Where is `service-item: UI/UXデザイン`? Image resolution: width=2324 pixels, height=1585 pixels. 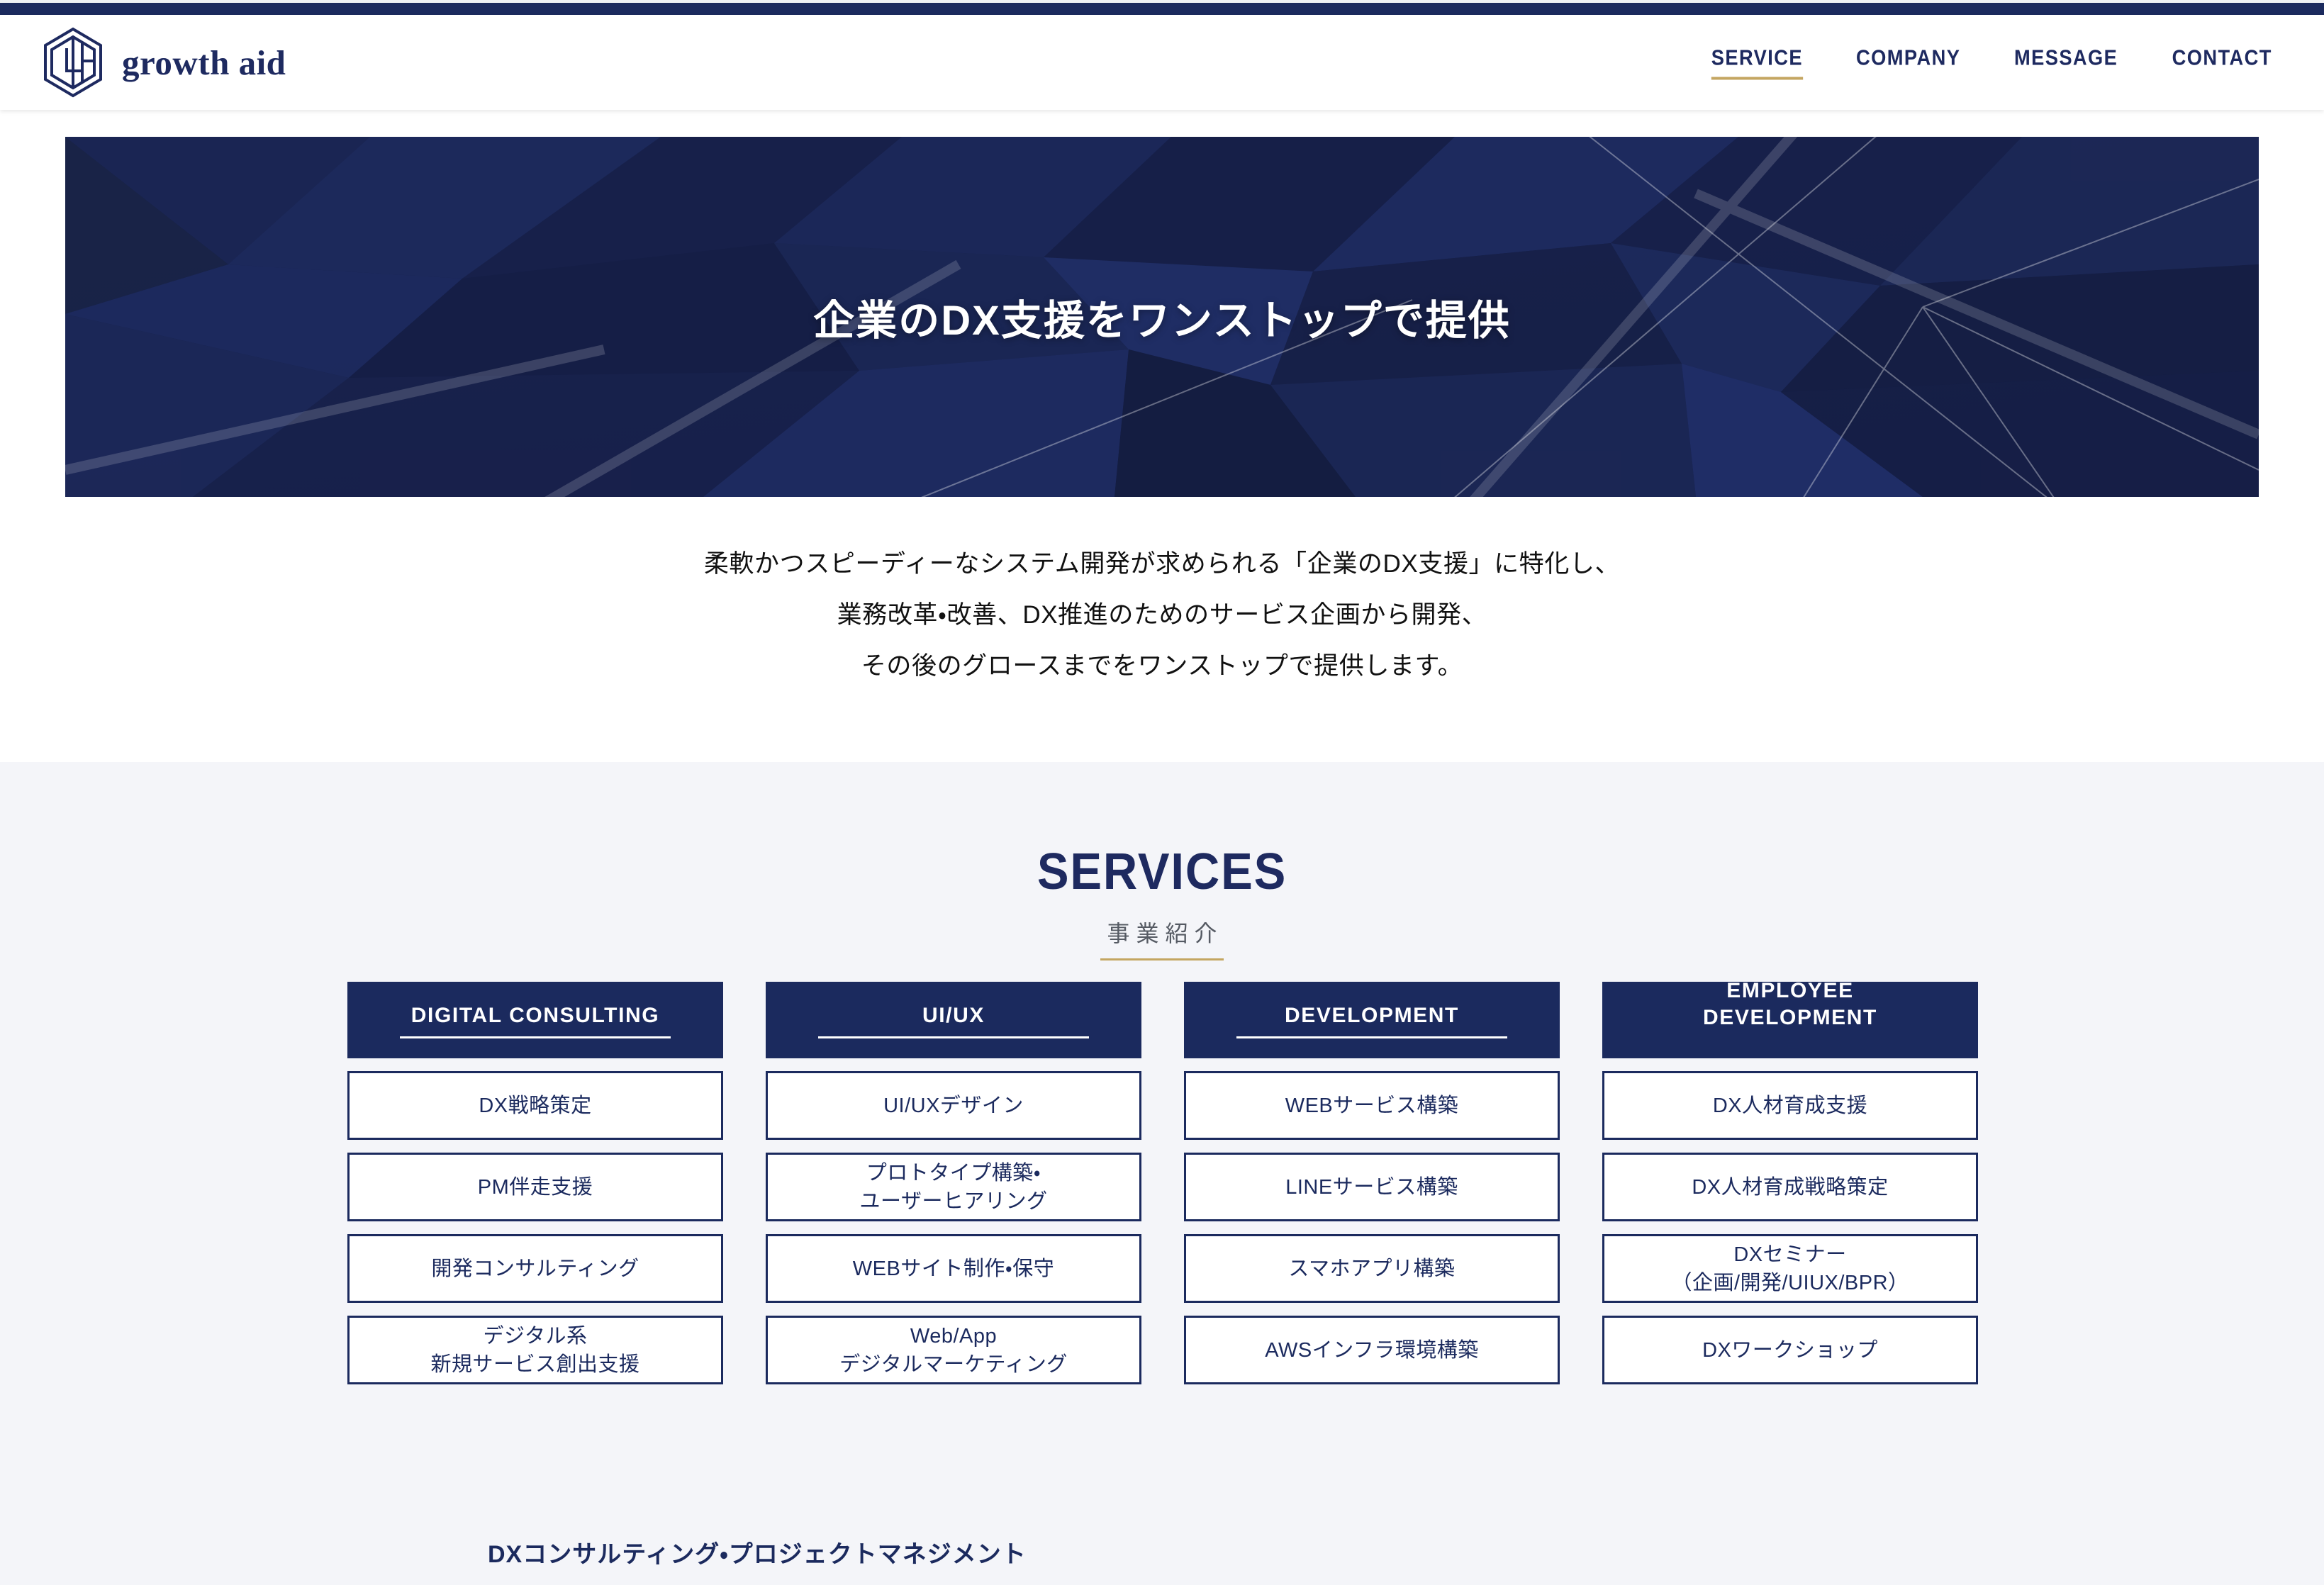 service-item: UI/UXデザイン is located at coordinates (953, 1105).